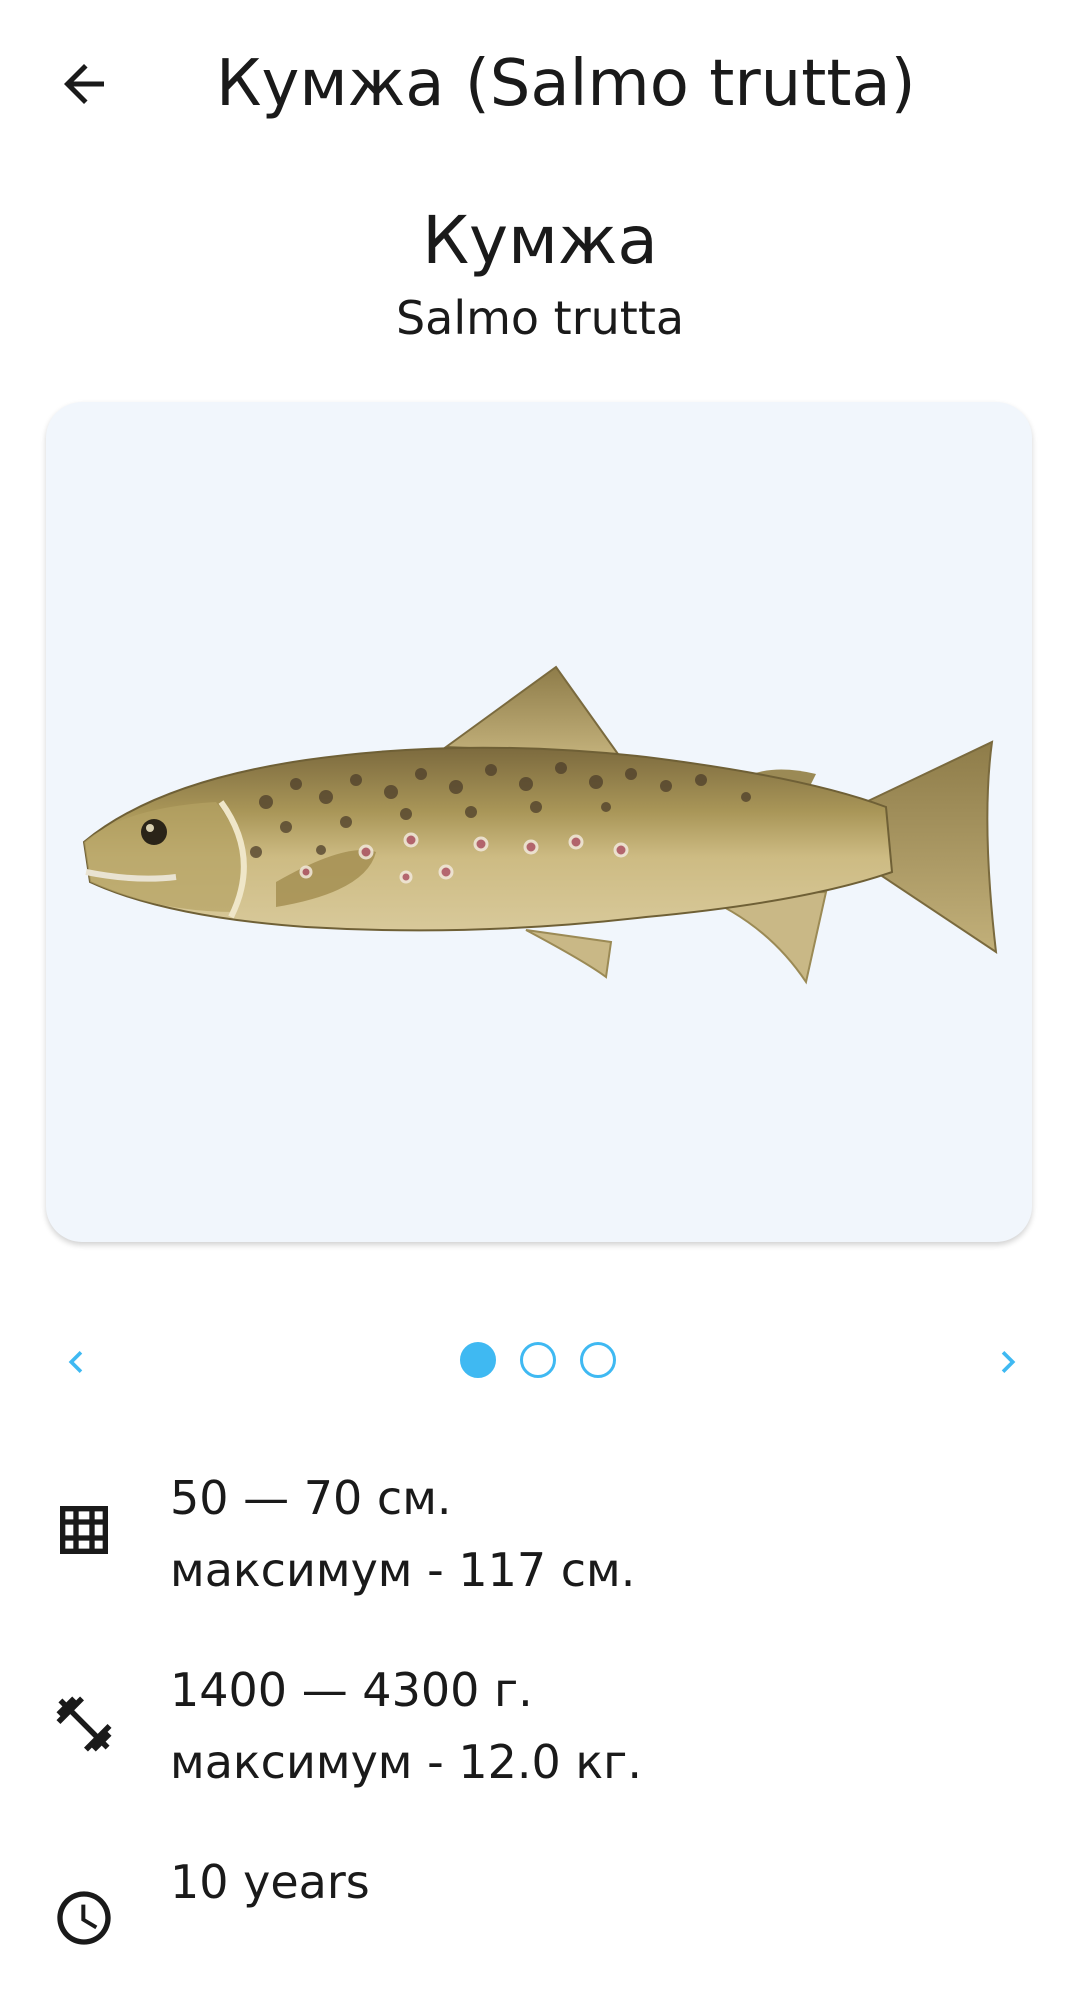 This screenshot has height=2006, width=1080. I want to click on page-indicator, so click(540, 1362).